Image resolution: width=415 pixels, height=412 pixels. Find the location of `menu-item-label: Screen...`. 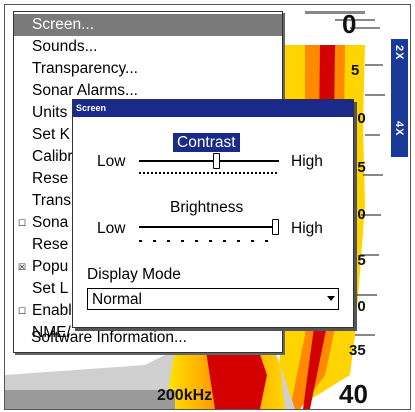

menu-item-label: Screen... is located at coordinates (63, 24).